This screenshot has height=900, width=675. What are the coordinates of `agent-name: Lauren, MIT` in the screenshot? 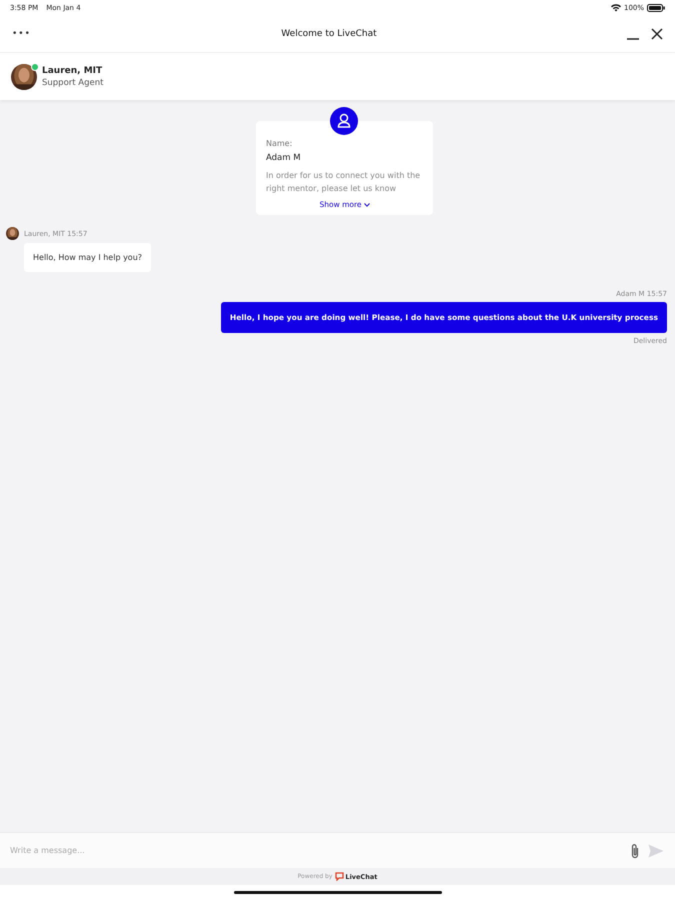 It's located at (73, 71).